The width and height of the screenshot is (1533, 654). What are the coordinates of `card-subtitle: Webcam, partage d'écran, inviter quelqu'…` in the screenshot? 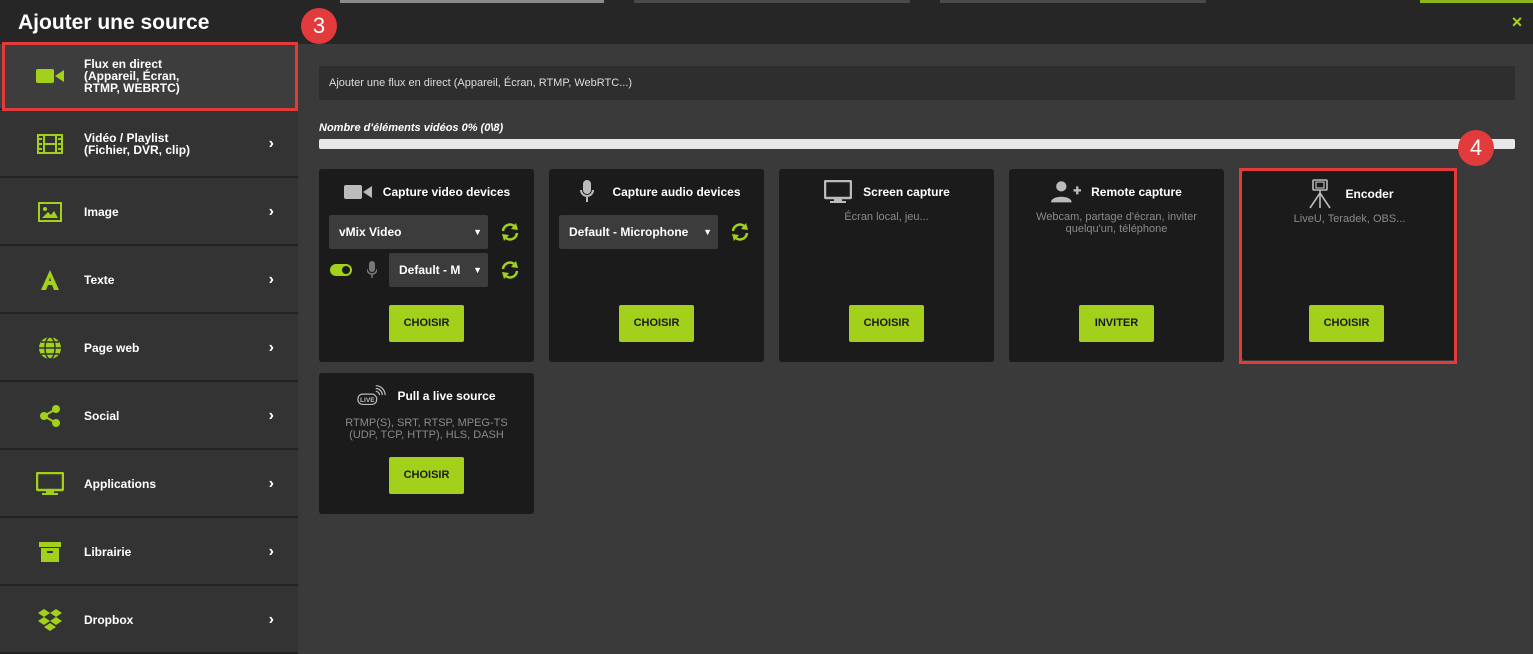 It's located at (1116, 223).